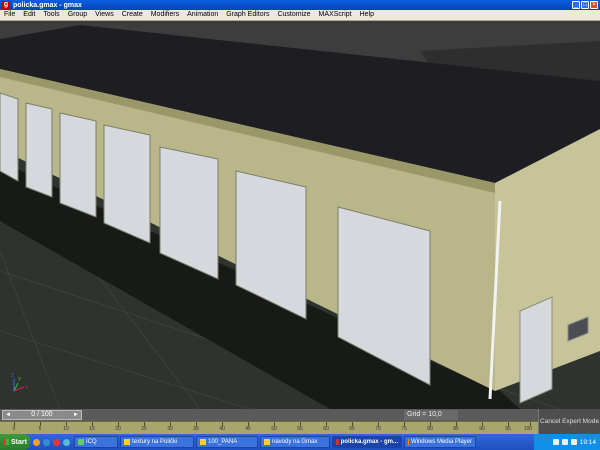  I want to click on menu-customize: Customize, so click(293, 15).